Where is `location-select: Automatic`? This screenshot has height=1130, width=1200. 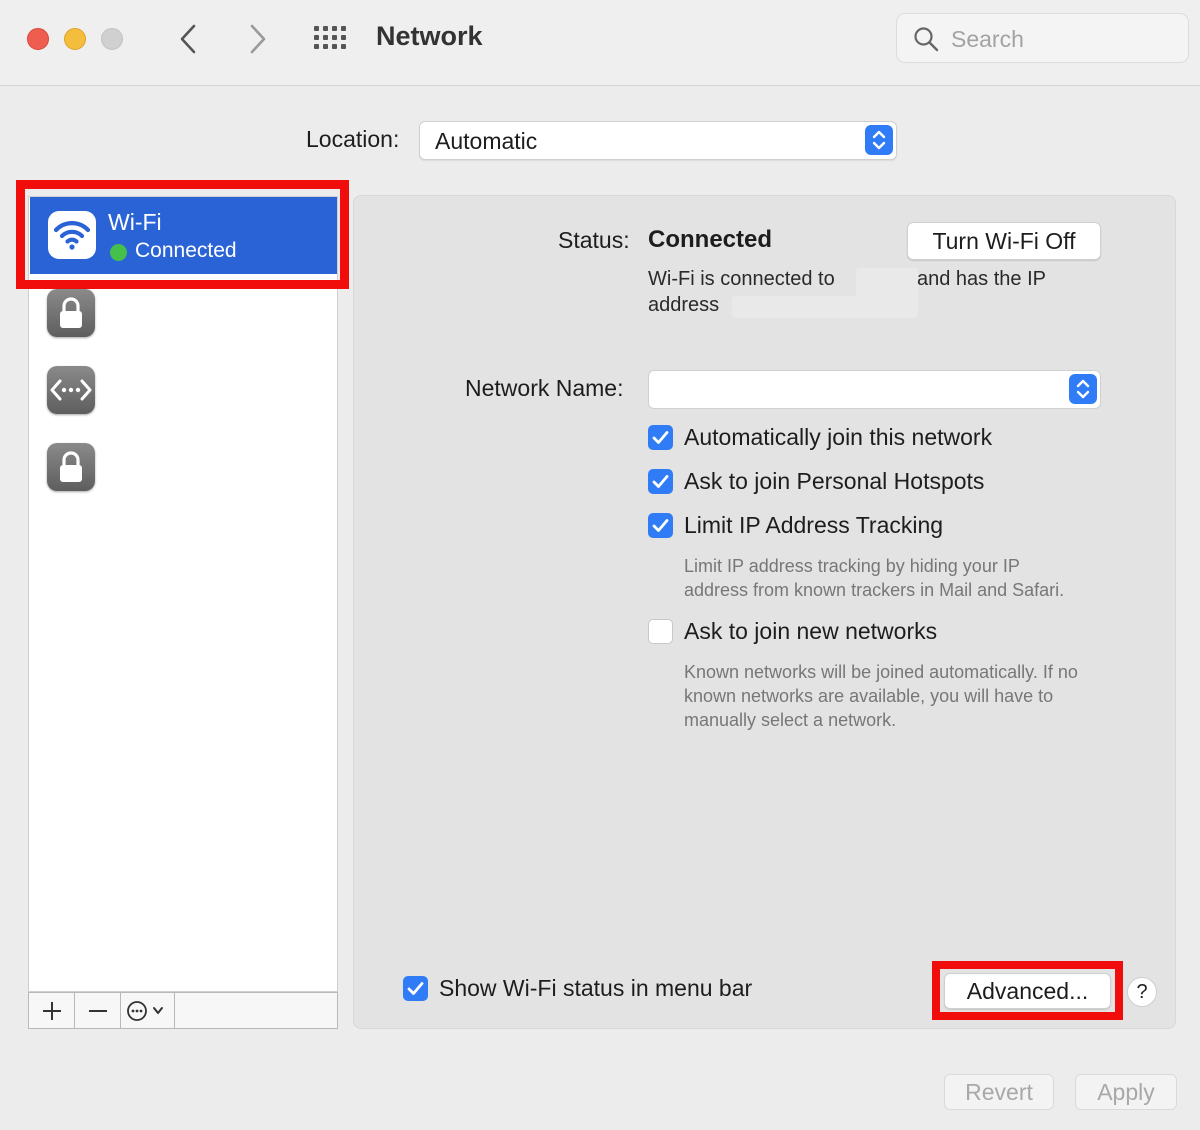 location-select: Automatic is located at coordinates (658, 140).